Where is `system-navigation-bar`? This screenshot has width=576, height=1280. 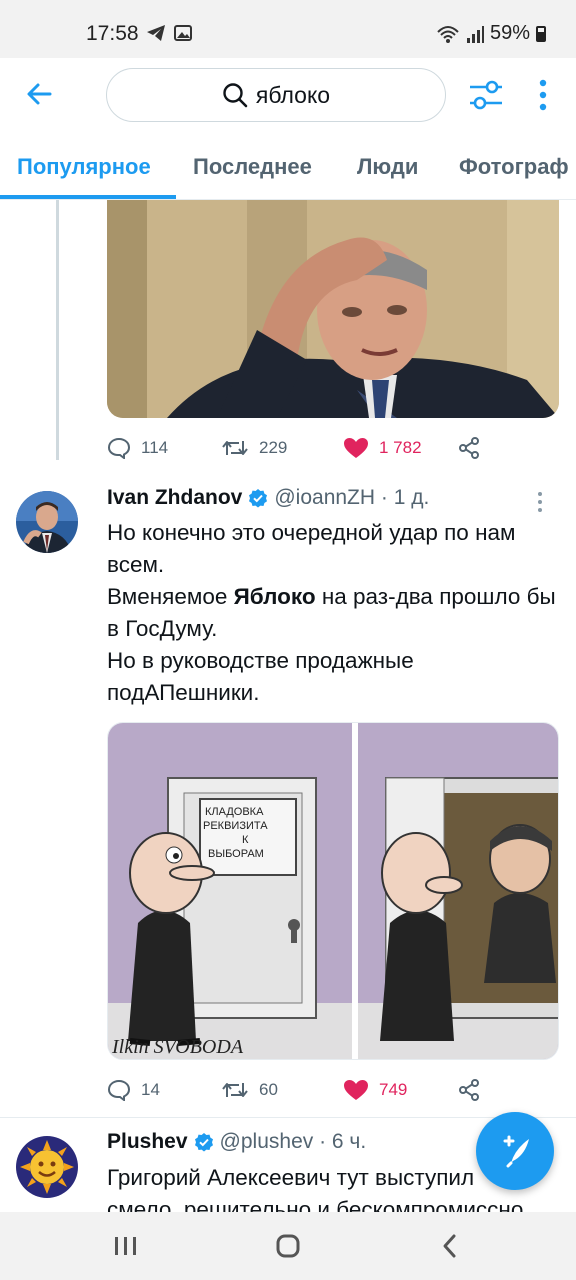
system-navigation-bar is located at coordinates (288, 1246).